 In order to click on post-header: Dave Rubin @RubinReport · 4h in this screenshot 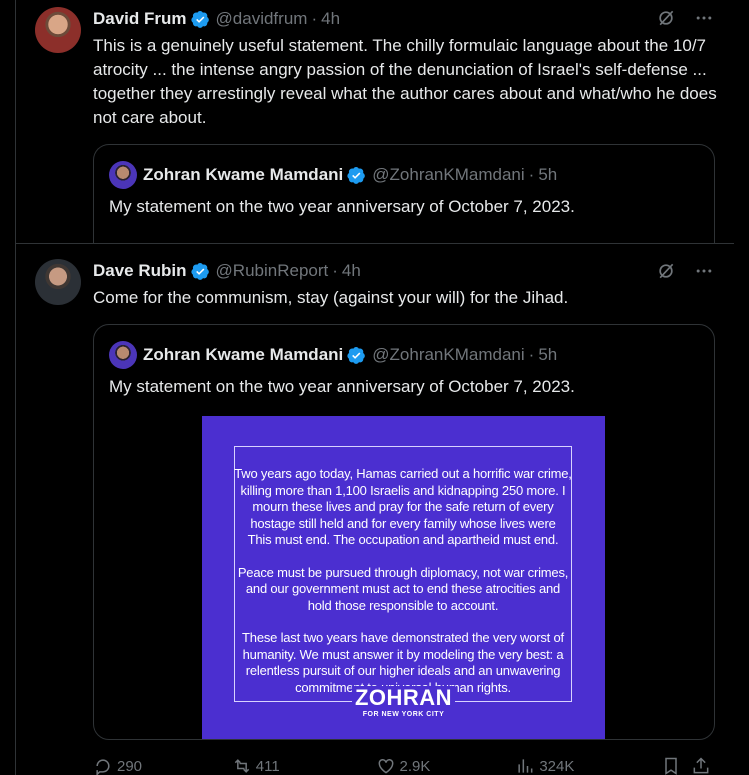, I will do `click(227, 271)`.